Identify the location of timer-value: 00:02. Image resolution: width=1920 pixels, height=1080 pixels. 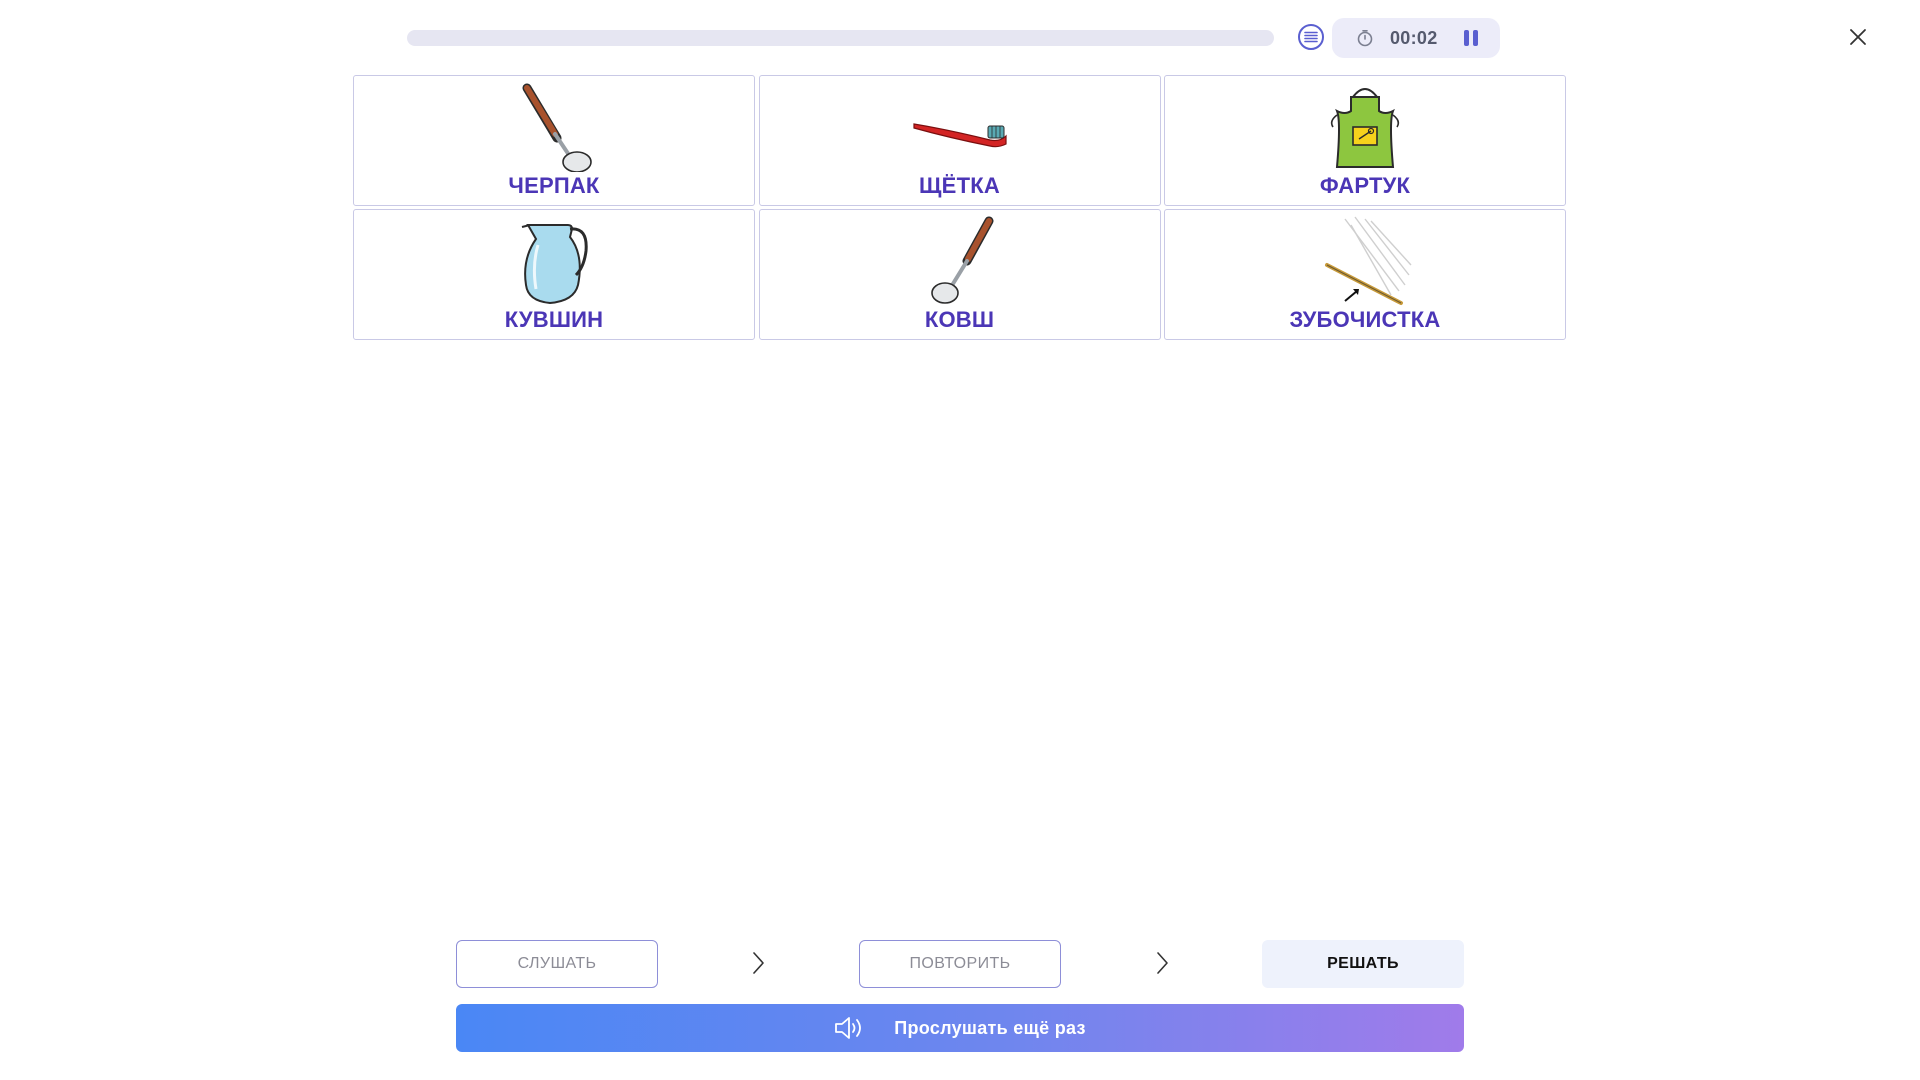
(1414, 37).